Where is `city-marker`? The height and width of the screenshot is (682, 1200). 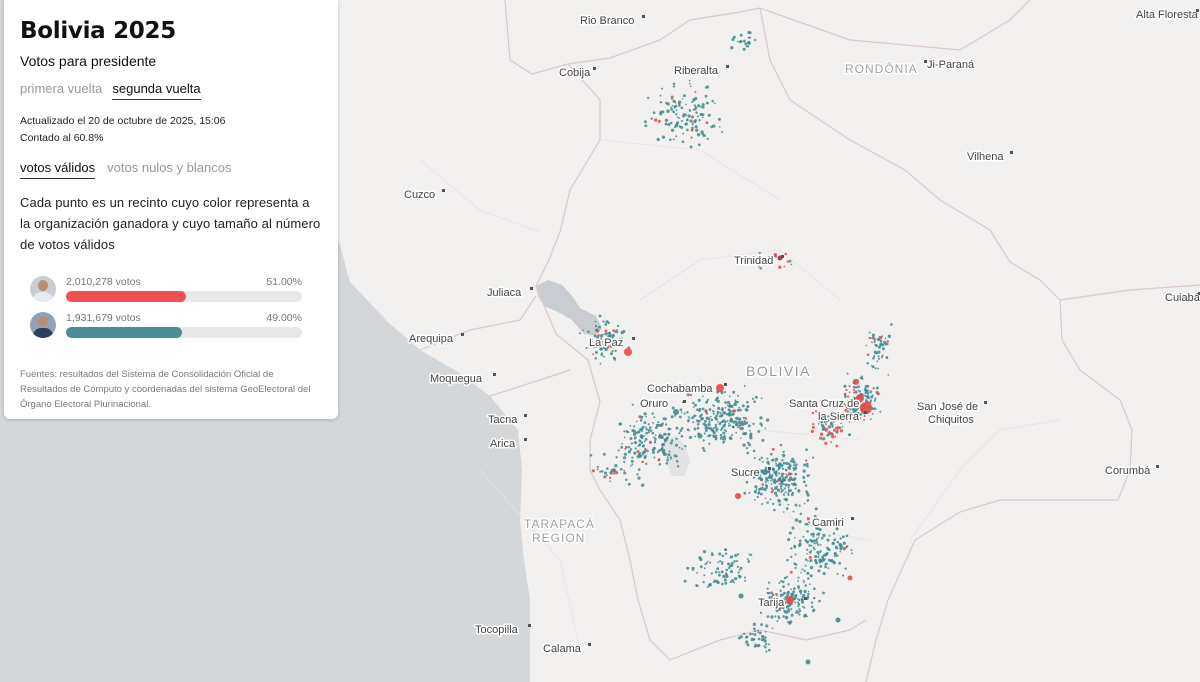
city-marker is located at coordinates (594, 68).